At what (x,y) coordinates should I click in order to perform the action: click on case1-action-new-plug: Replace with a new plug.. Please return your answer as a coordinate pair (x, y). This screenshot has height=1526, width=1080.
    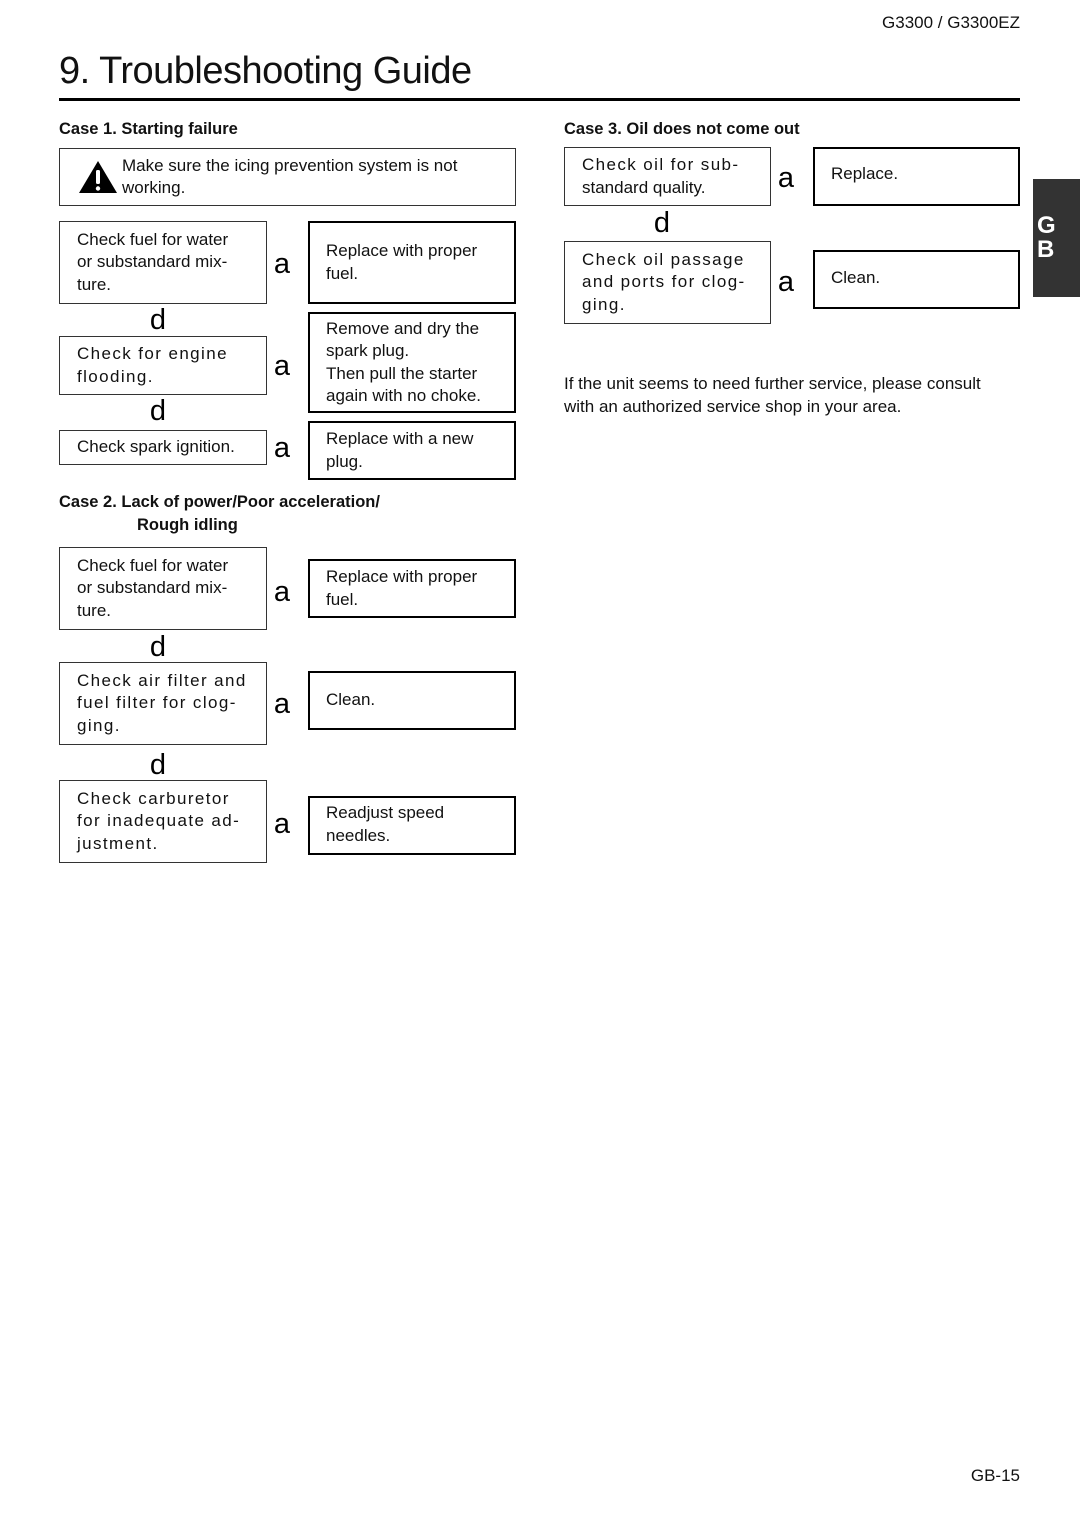
    Looking at the image, I should click on (412, 450).